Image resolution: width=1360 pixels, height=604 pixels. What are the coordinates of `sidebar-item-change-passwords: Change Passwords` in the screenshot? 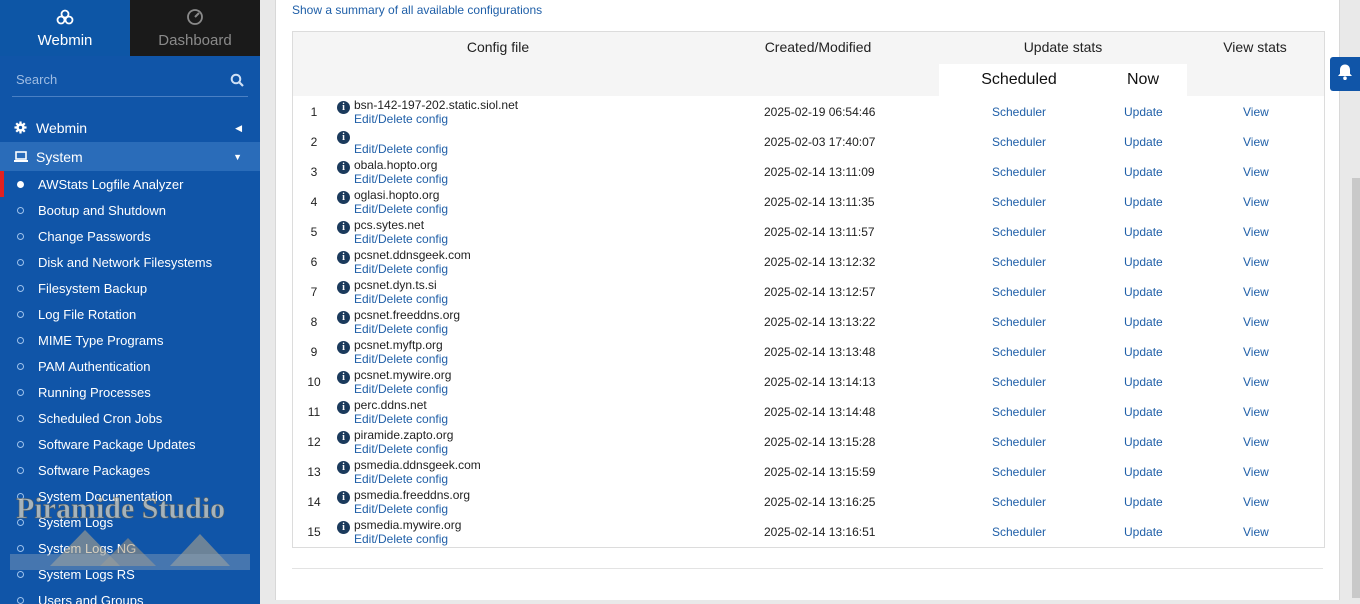 It's located at (130, 236).